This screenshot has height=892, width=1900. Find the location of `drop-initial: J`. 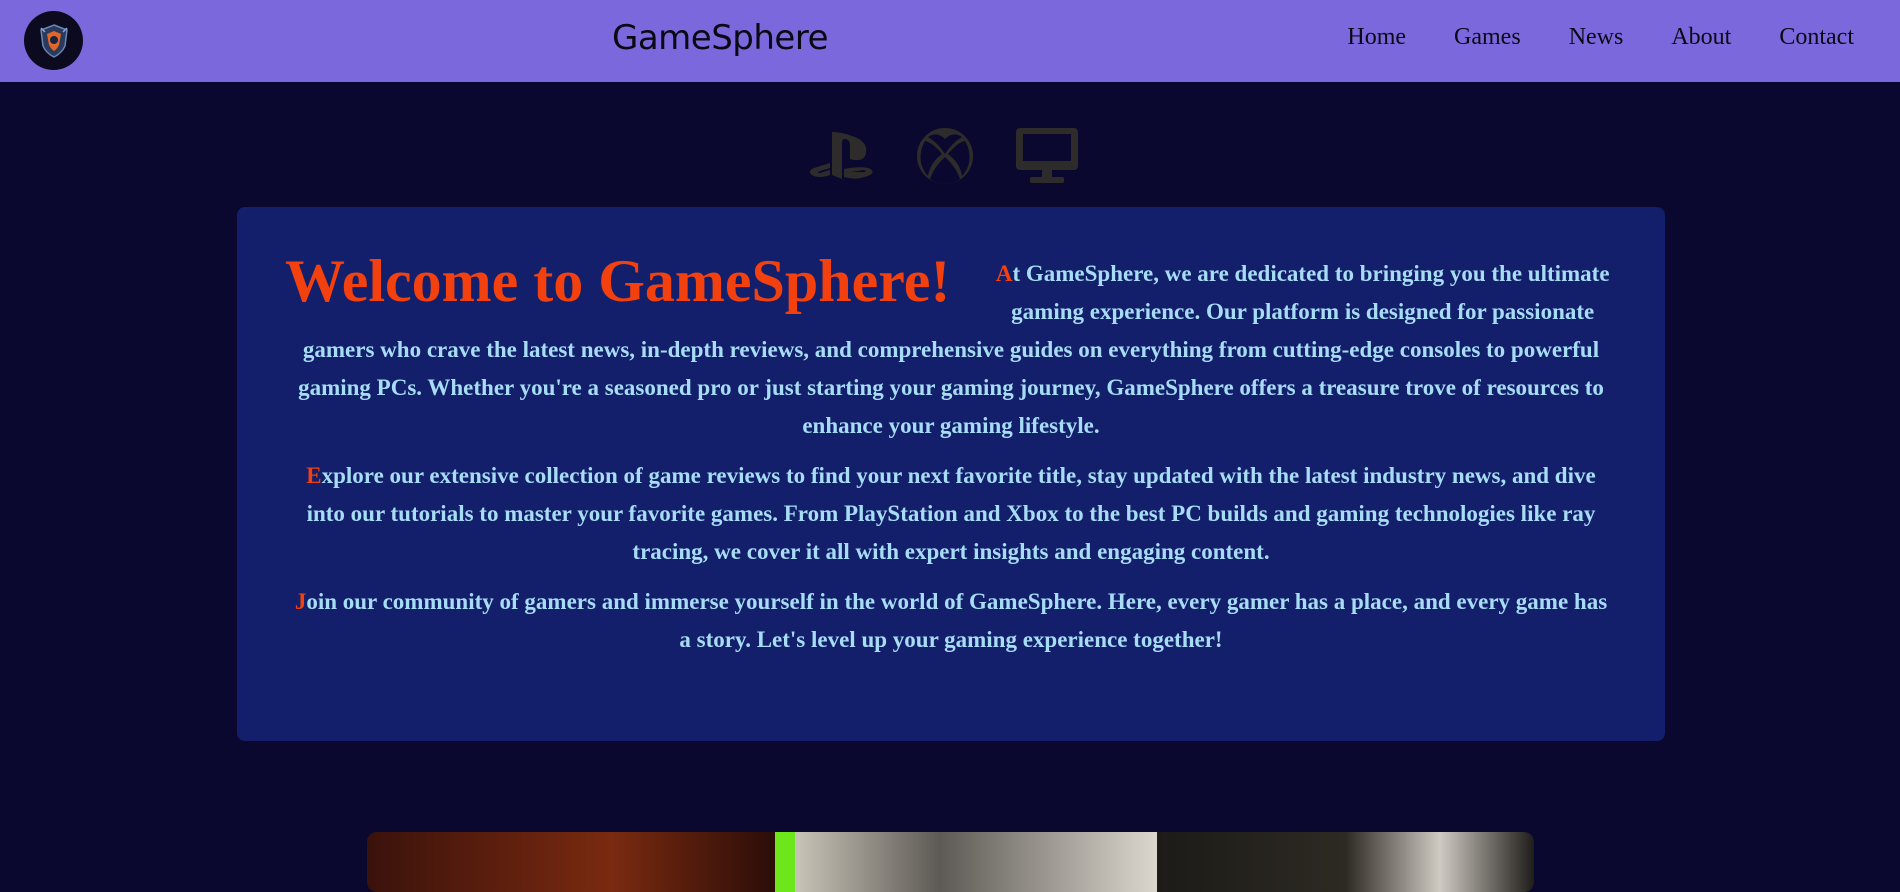

drop-initial: J is located at coordinates (300, 601).